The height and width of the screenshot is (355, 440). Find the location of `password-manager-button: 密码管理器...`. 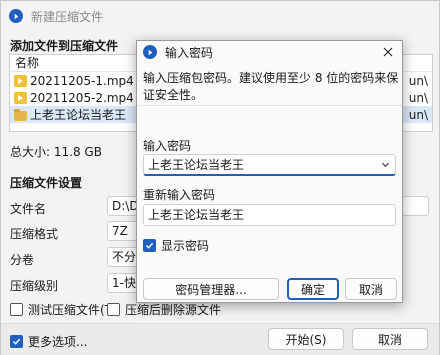

password-manager-button: 密码管理器... is located at coordinates (211, 289).